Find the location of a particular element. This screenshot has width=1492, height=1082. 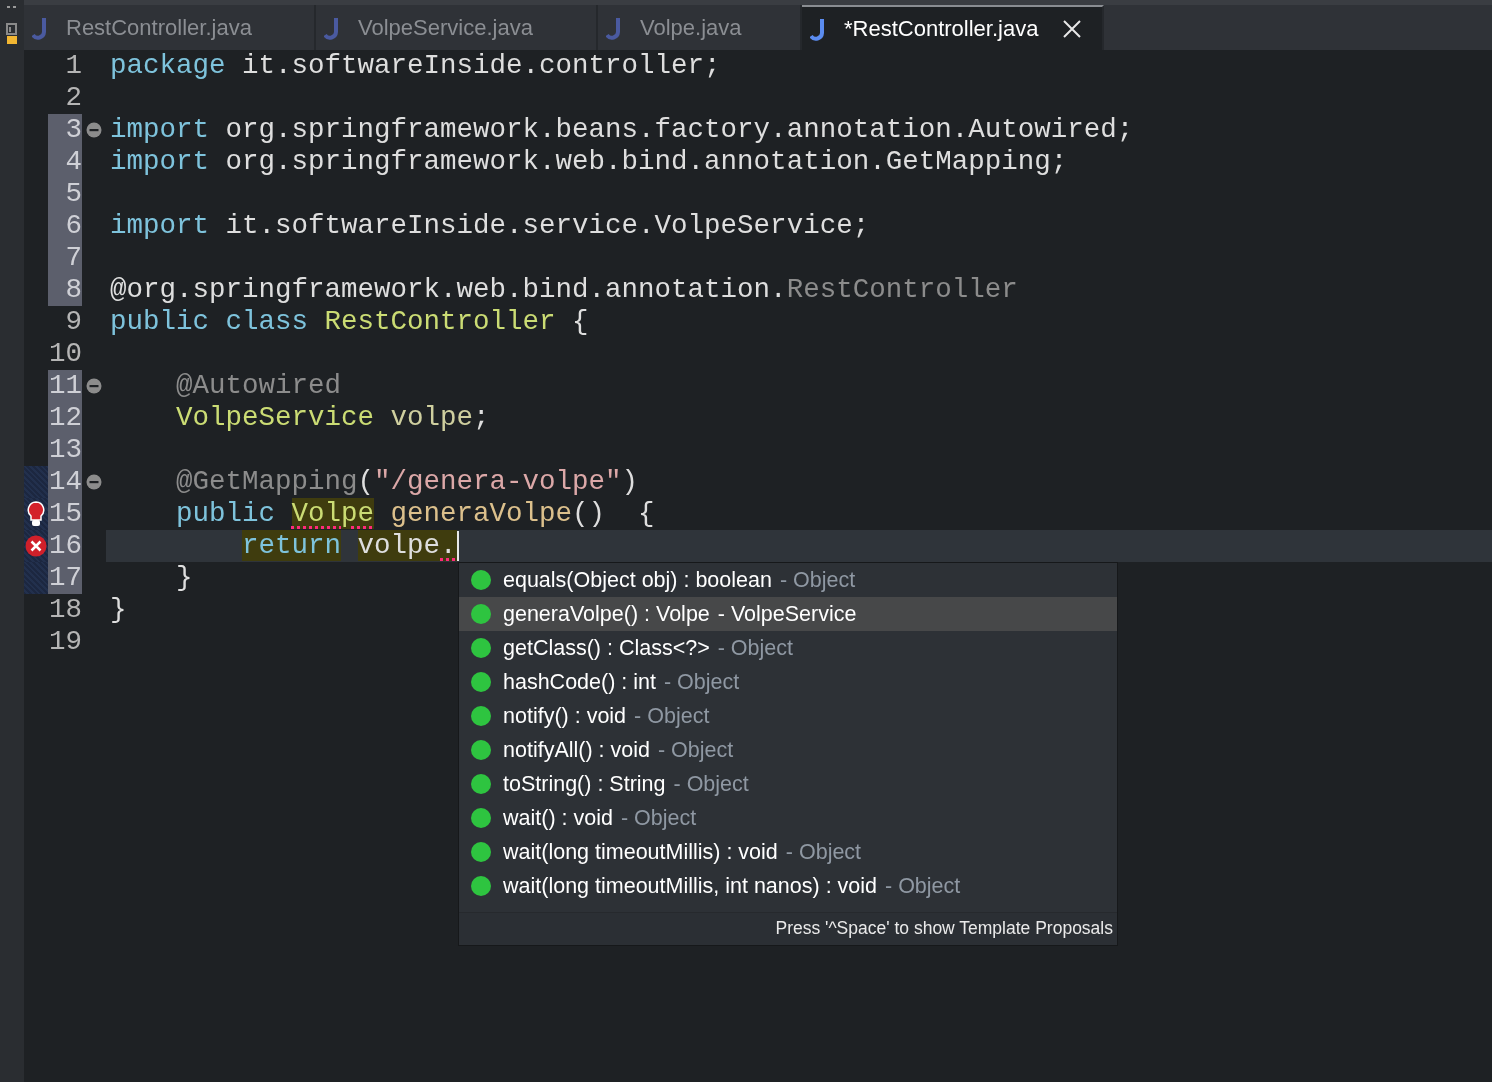

proposal-item: wait(long timeoutMillis) : void - Object is located at coordinates (788, 852).